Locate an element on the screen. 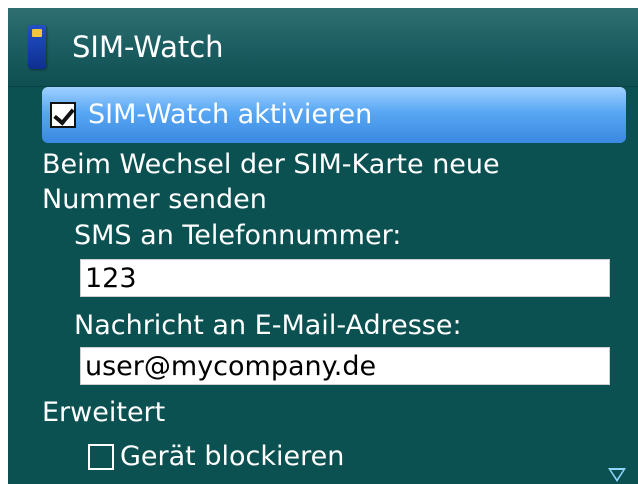 This screenshot has width=638, height=484. advanced-section-label: Erweitert is located at coordinates (104, 412).